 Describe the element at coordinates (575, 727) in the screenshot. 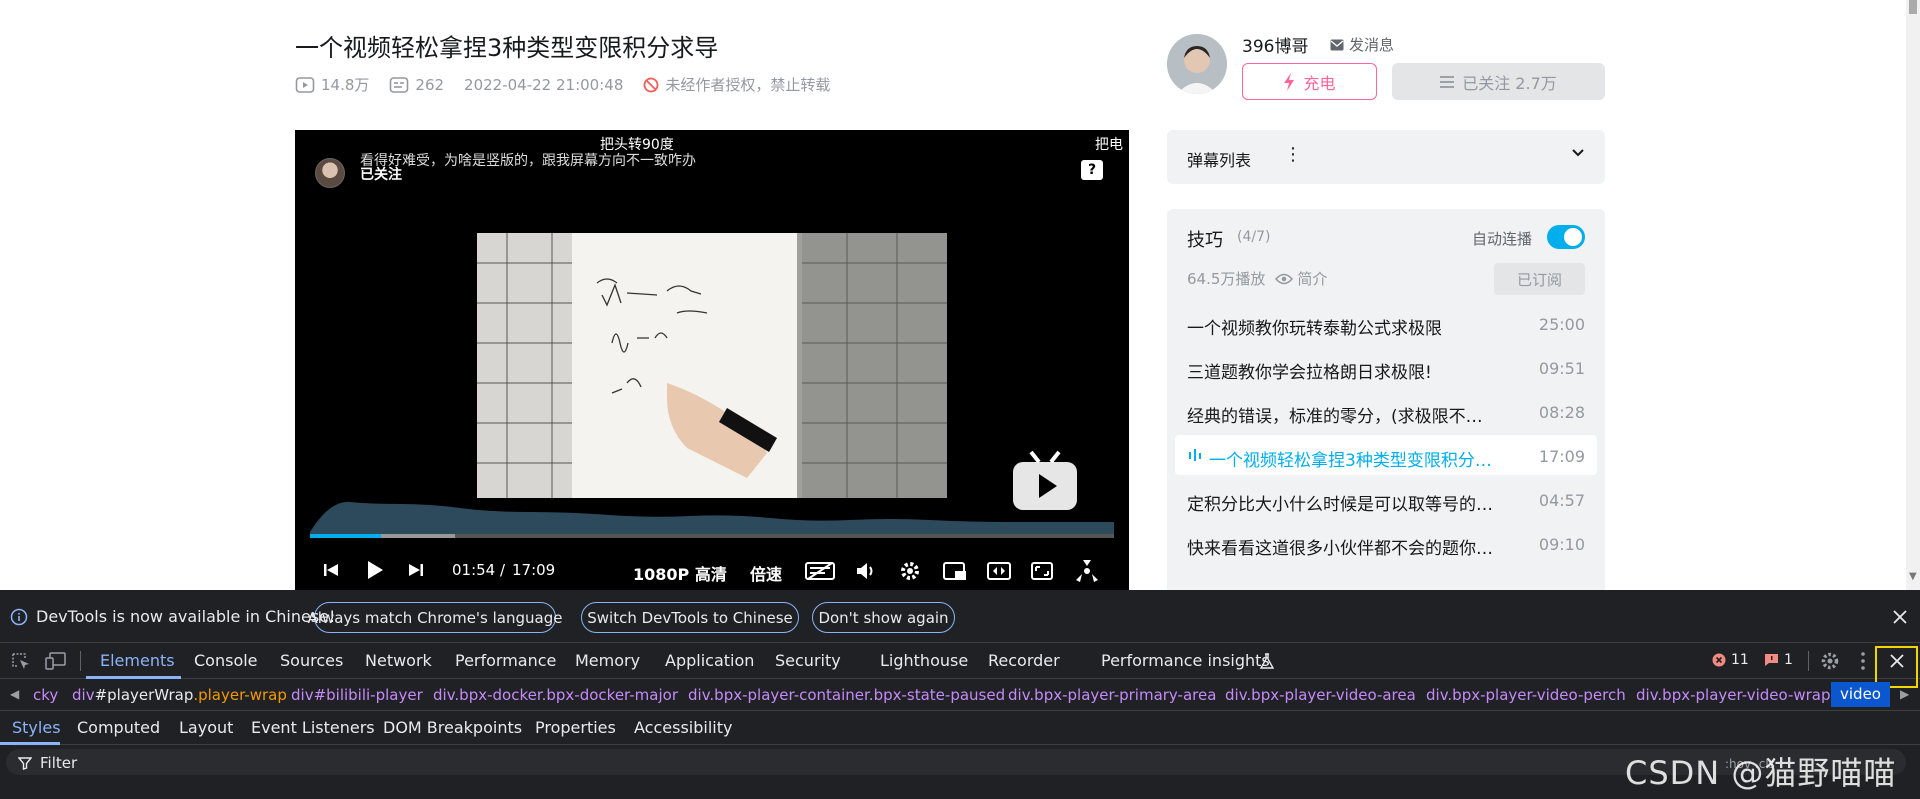

I see `subtab-properties: Properties` at that location.